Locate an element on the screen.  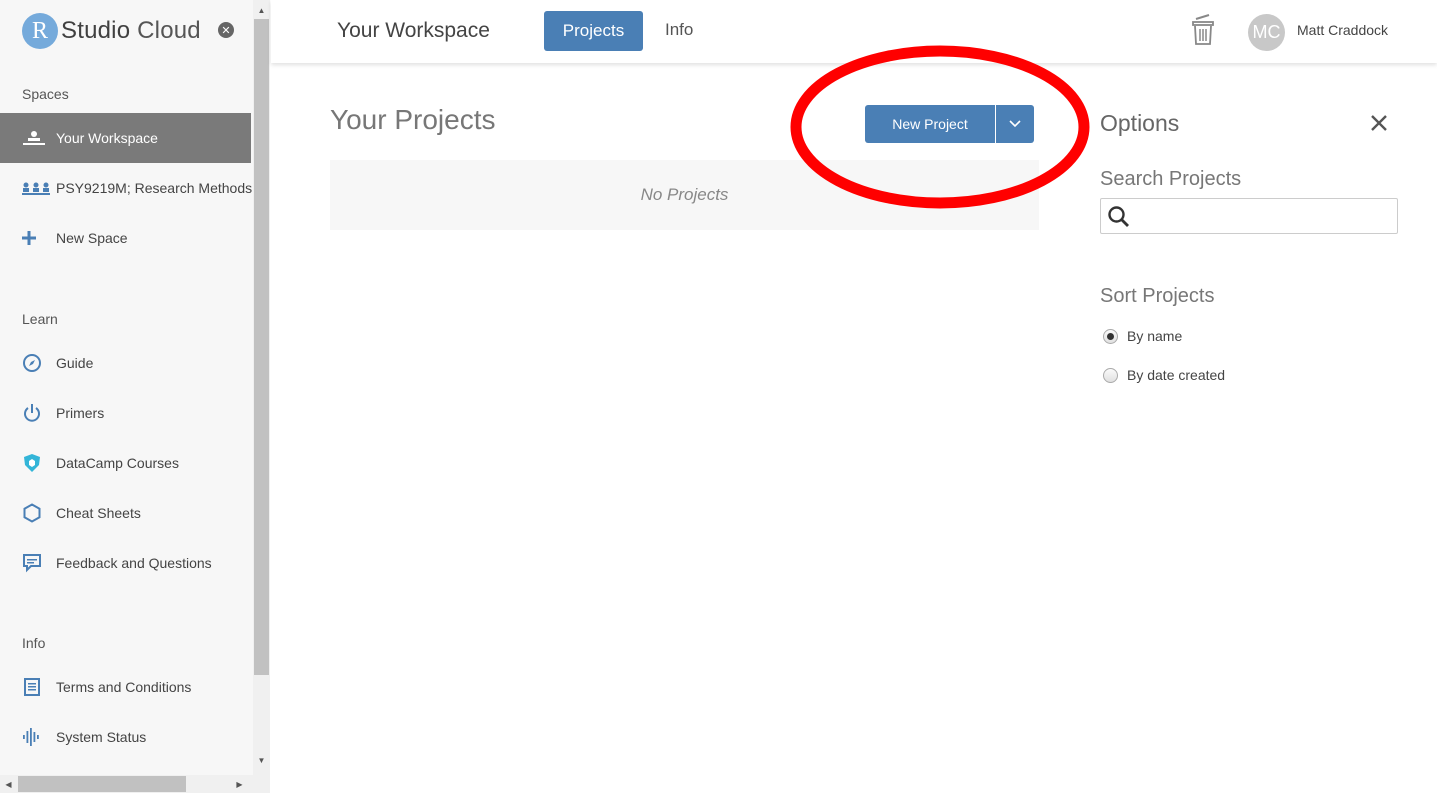
tab-info: Info is located at coordinates (679, 30).